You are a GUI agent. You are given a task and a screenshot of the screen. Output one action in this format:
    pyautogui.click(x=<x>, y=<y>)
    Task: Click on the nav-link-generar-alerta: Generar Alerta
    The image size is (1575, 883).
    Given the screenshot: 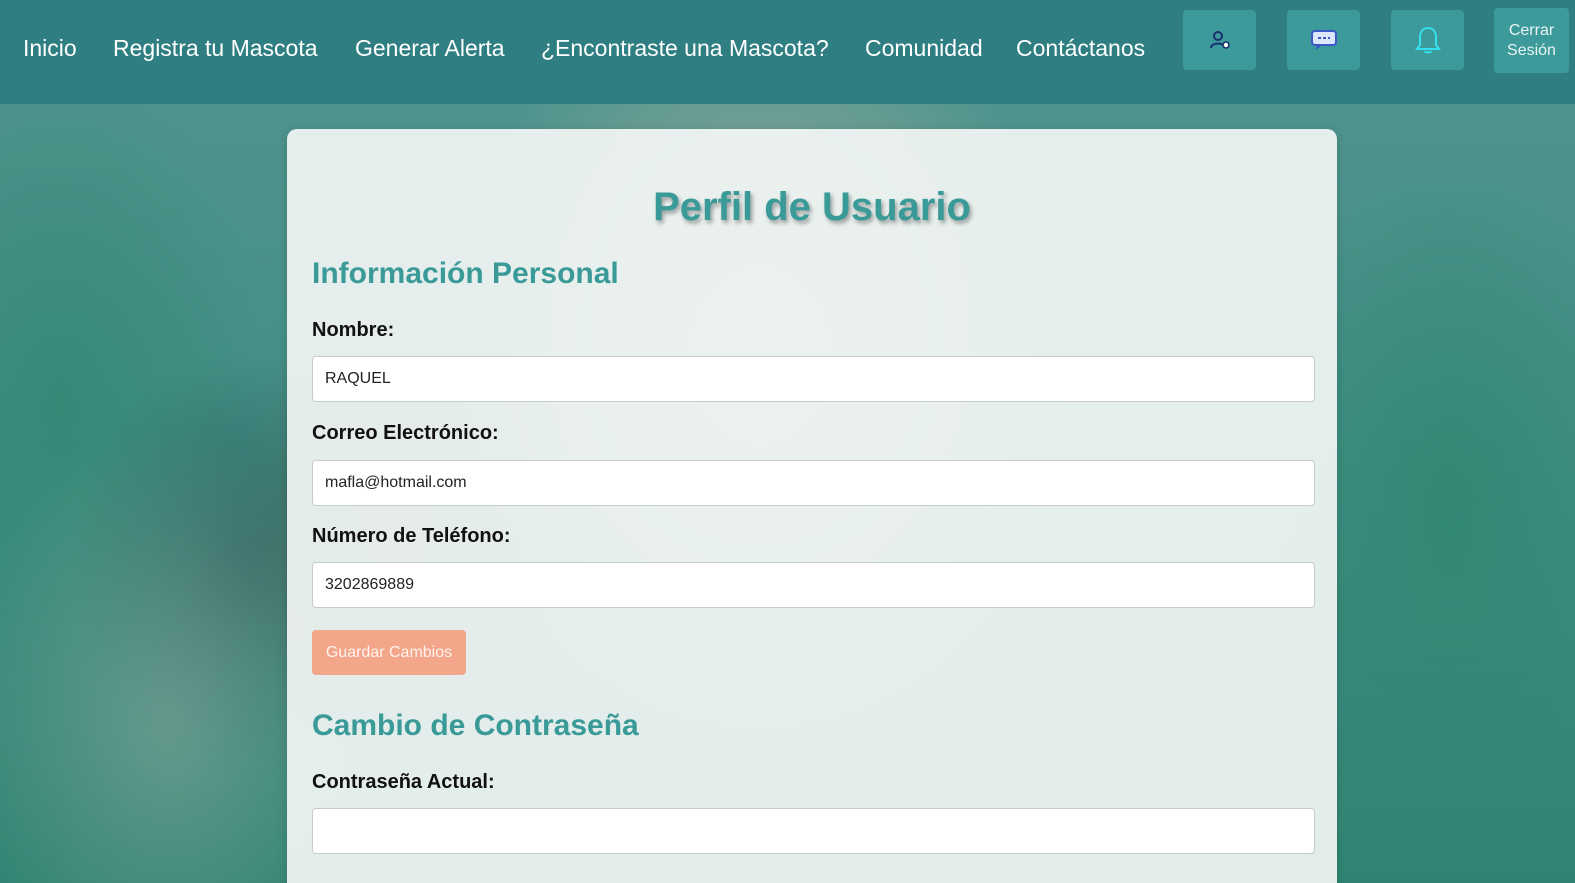 What is the action you would take?
    pyautogui.click(x=430, y=48)
    